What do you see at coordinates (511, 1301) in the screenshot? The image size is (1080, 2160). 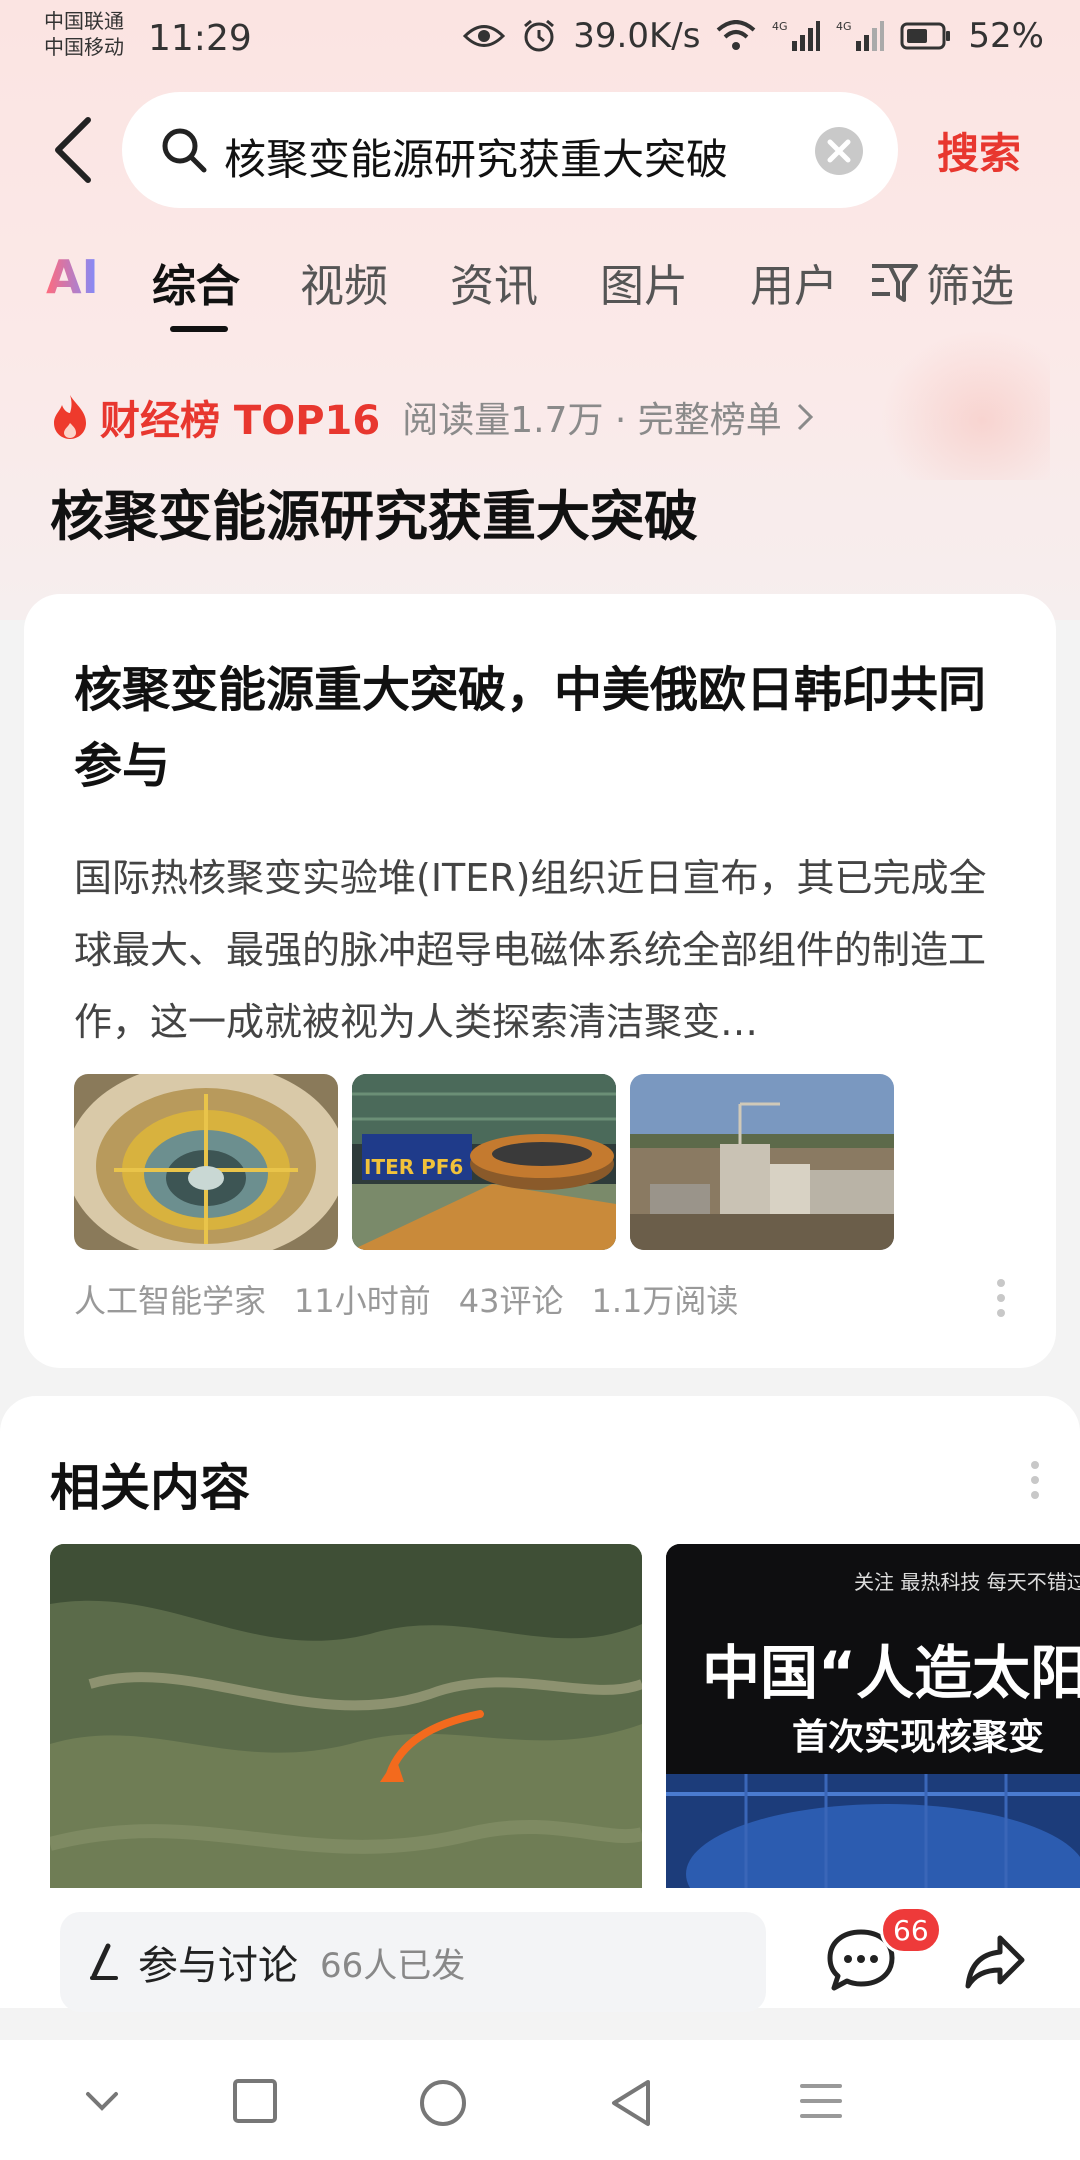 I see `article-comments: 43评论` at bounding box center [511, 1301].